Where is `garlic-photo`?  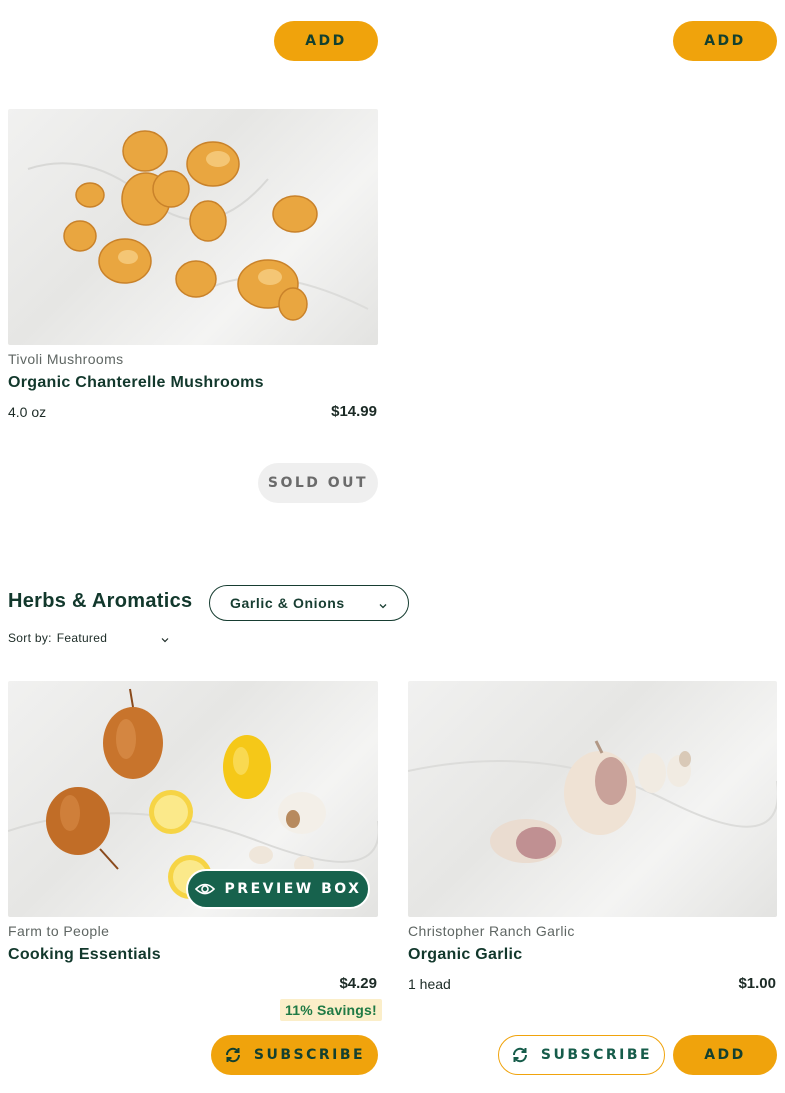 garlic-photo is located at coordinates (592, 801).